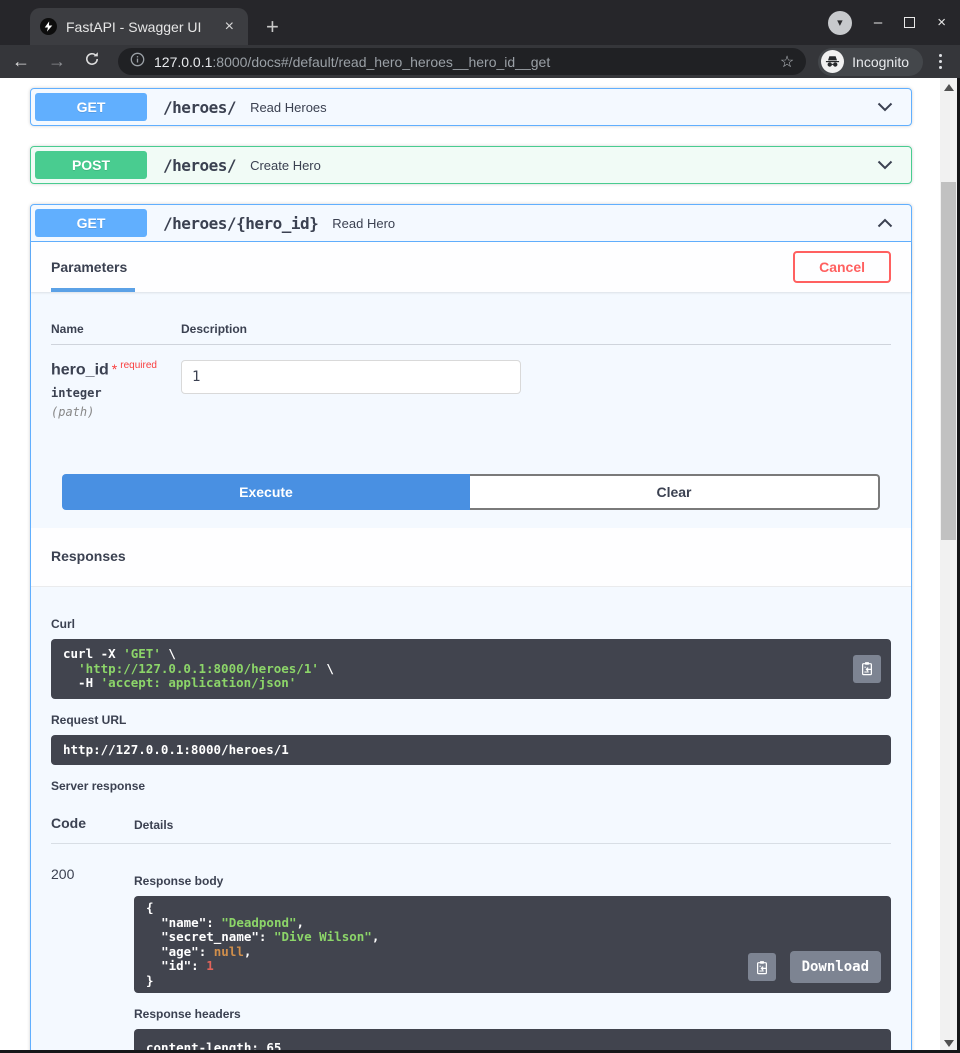  I want to click on opblock-summary-get-heroes: GET /heroes/ Read Heroes, so click(471, 107).